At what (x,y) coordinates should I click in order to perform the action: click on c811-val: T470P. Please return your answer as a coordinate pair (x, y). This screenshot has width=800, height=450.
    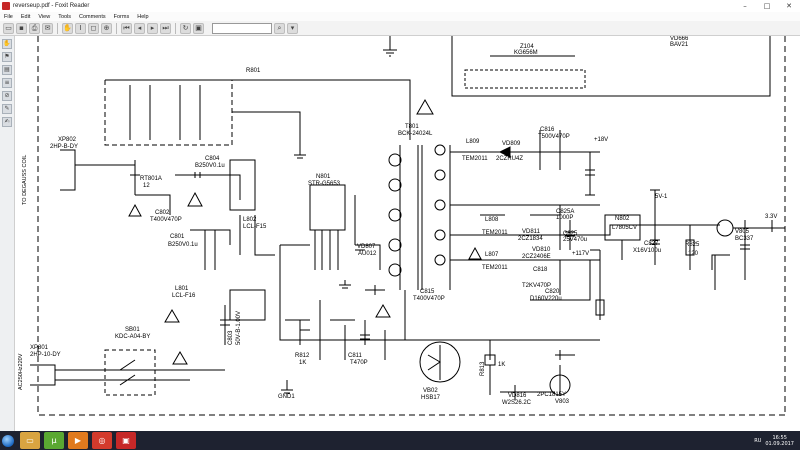
    Looking at the image, I should click on (359, 363).